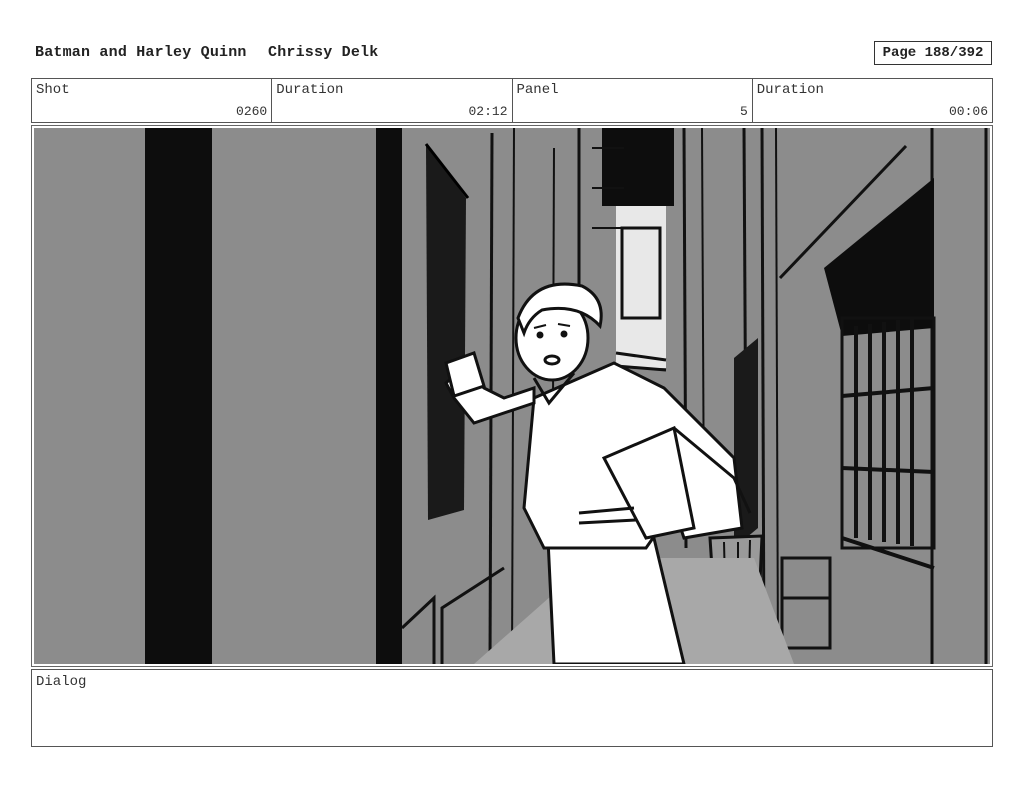 The width and height of the screenshot is (1024, 793). What do you see at coordinates (310, 90) in the screenshot?
I see `shot-duration-label: Duration` at bounding box center [310, 90].